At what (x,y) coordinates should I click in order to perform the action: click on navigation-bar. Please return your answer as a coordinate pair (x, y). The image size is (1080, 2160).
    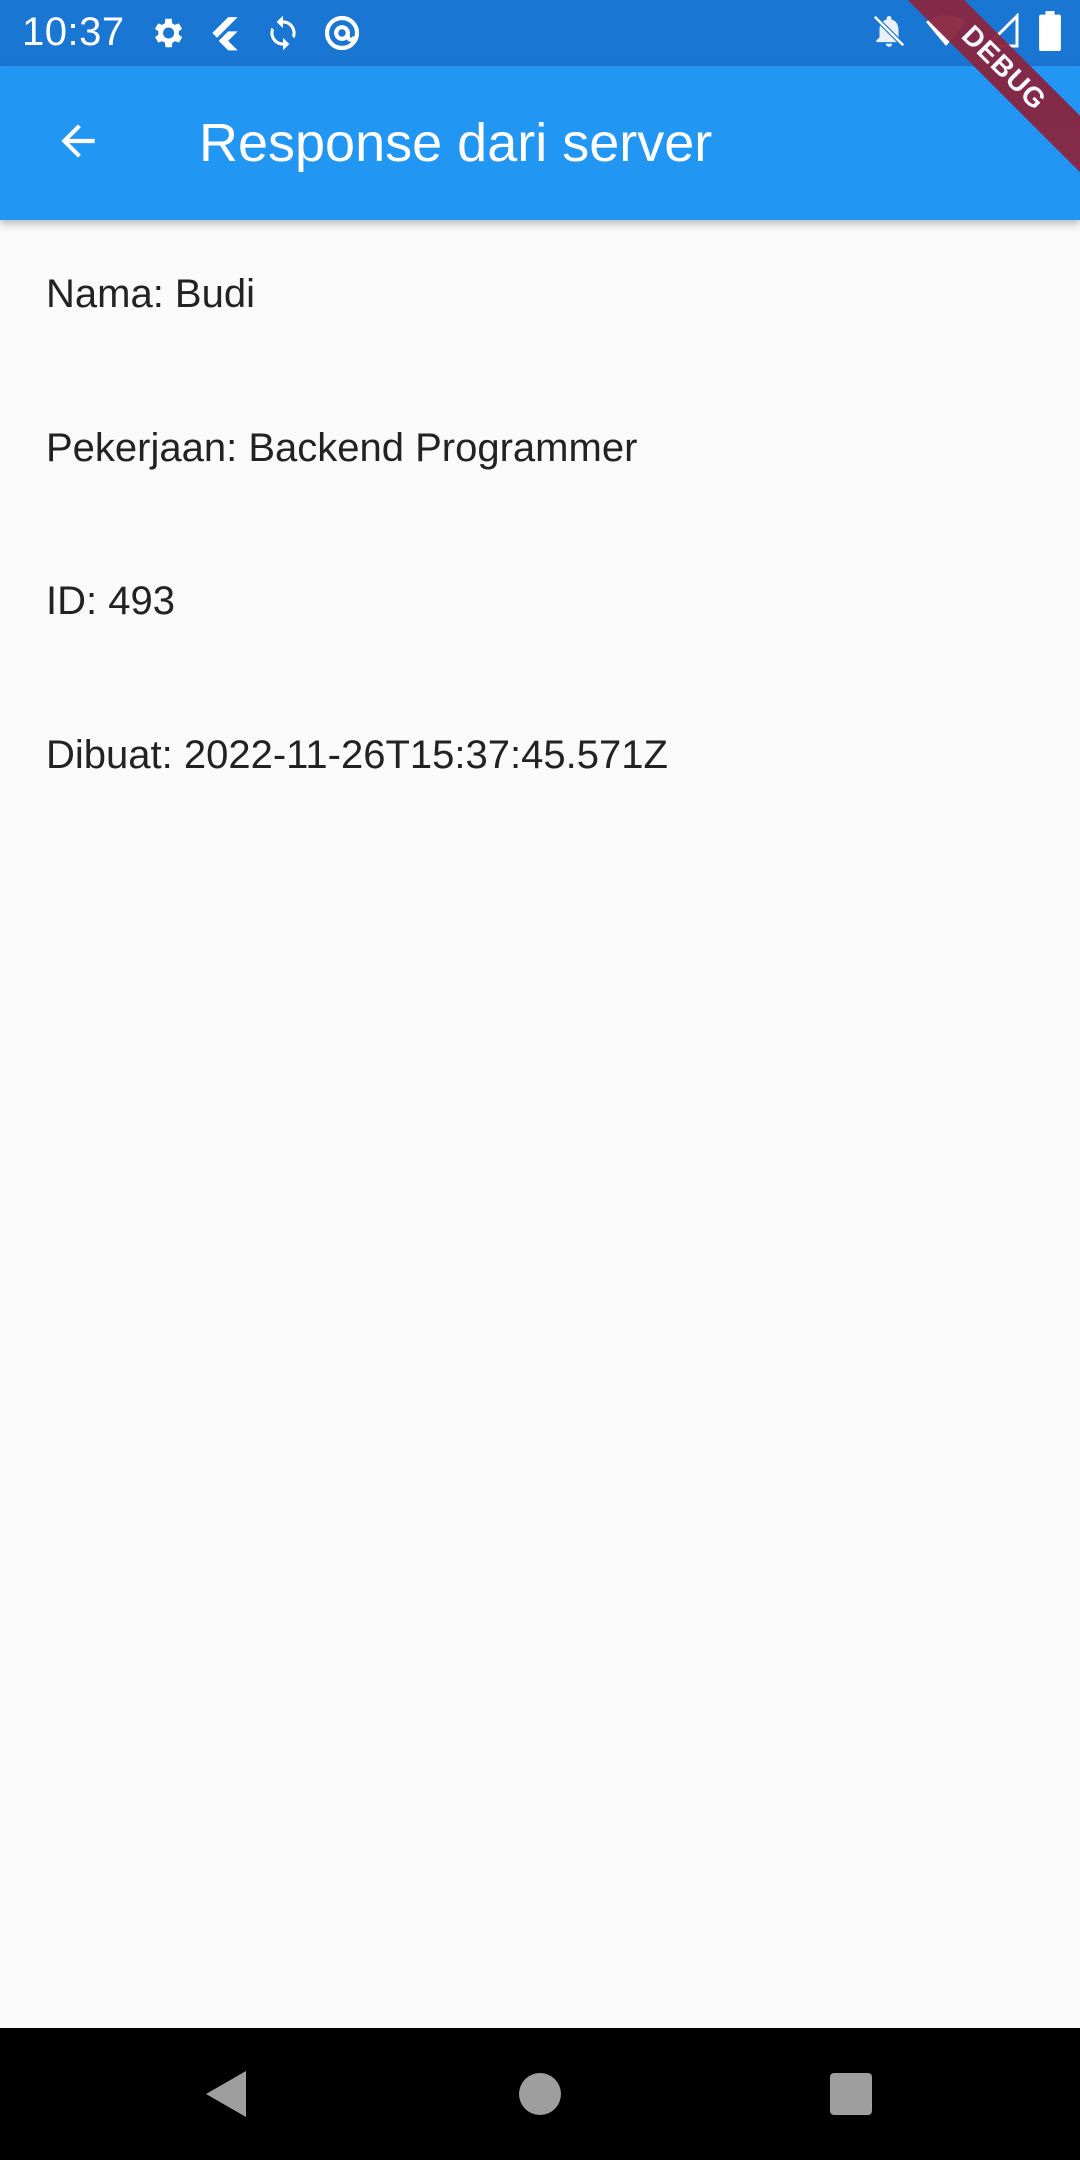
    Looking at the image, I should click on (540, 2094).